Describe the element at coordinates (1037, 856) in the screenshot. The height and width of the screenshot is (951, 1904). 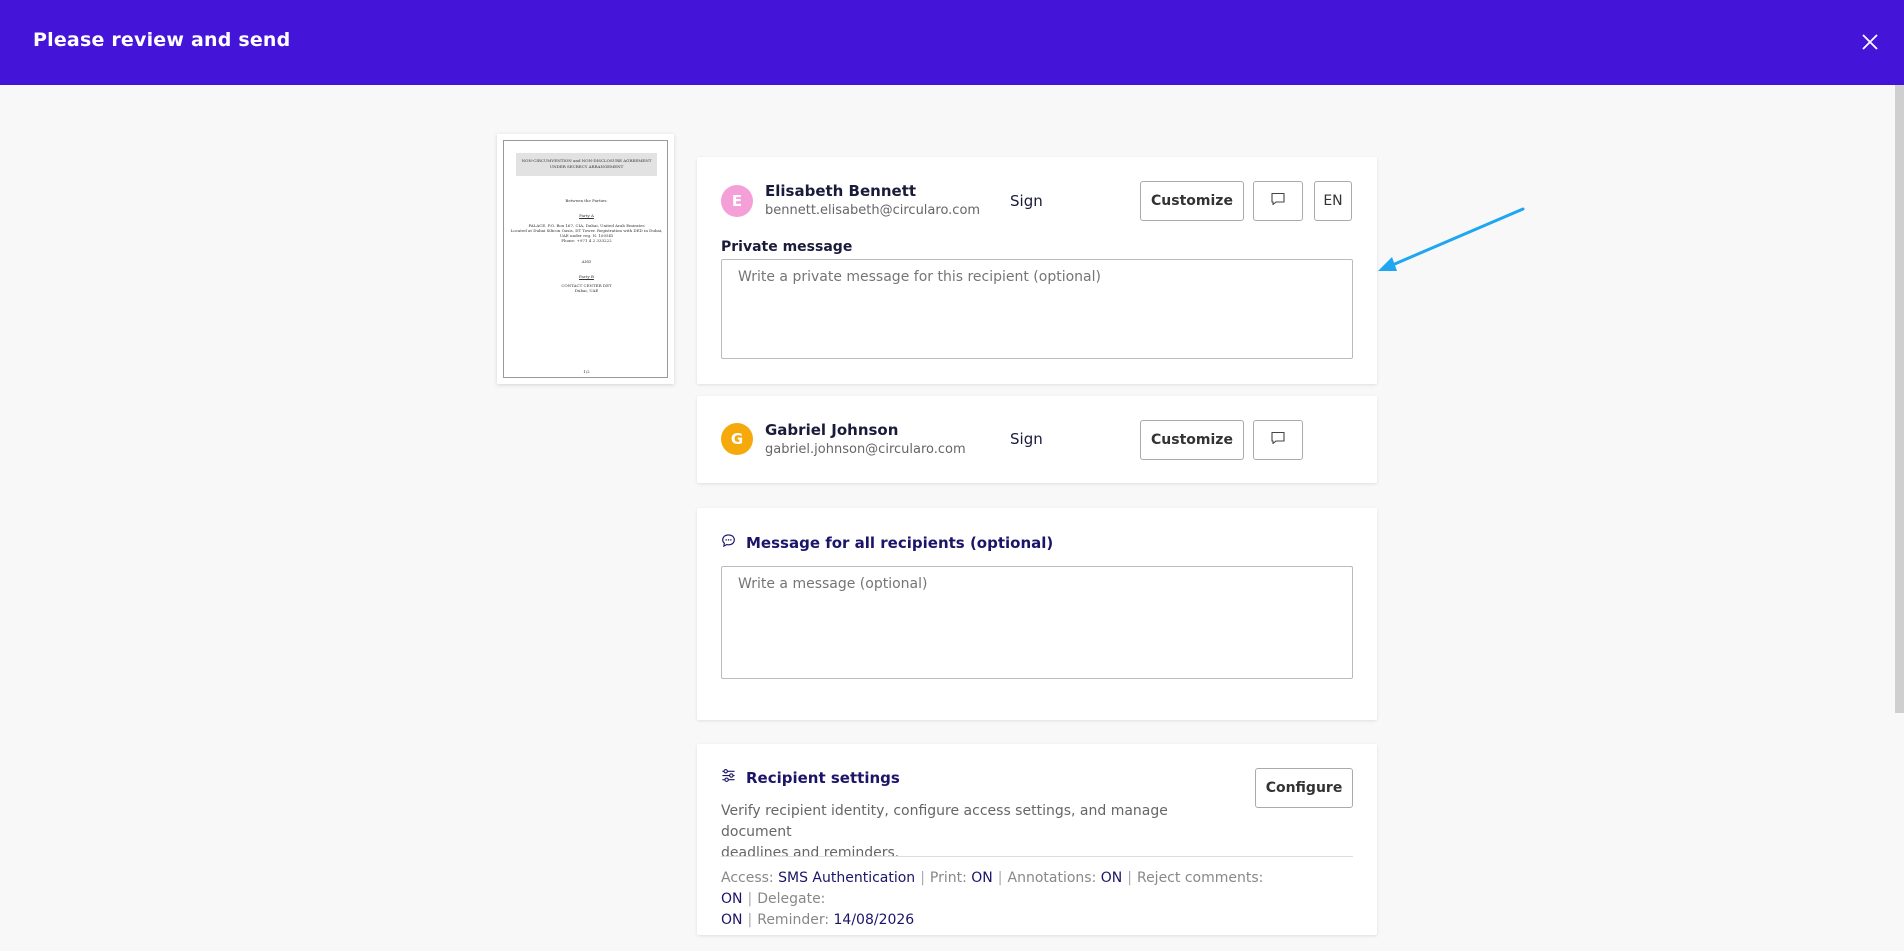
I see `divider` at that location.